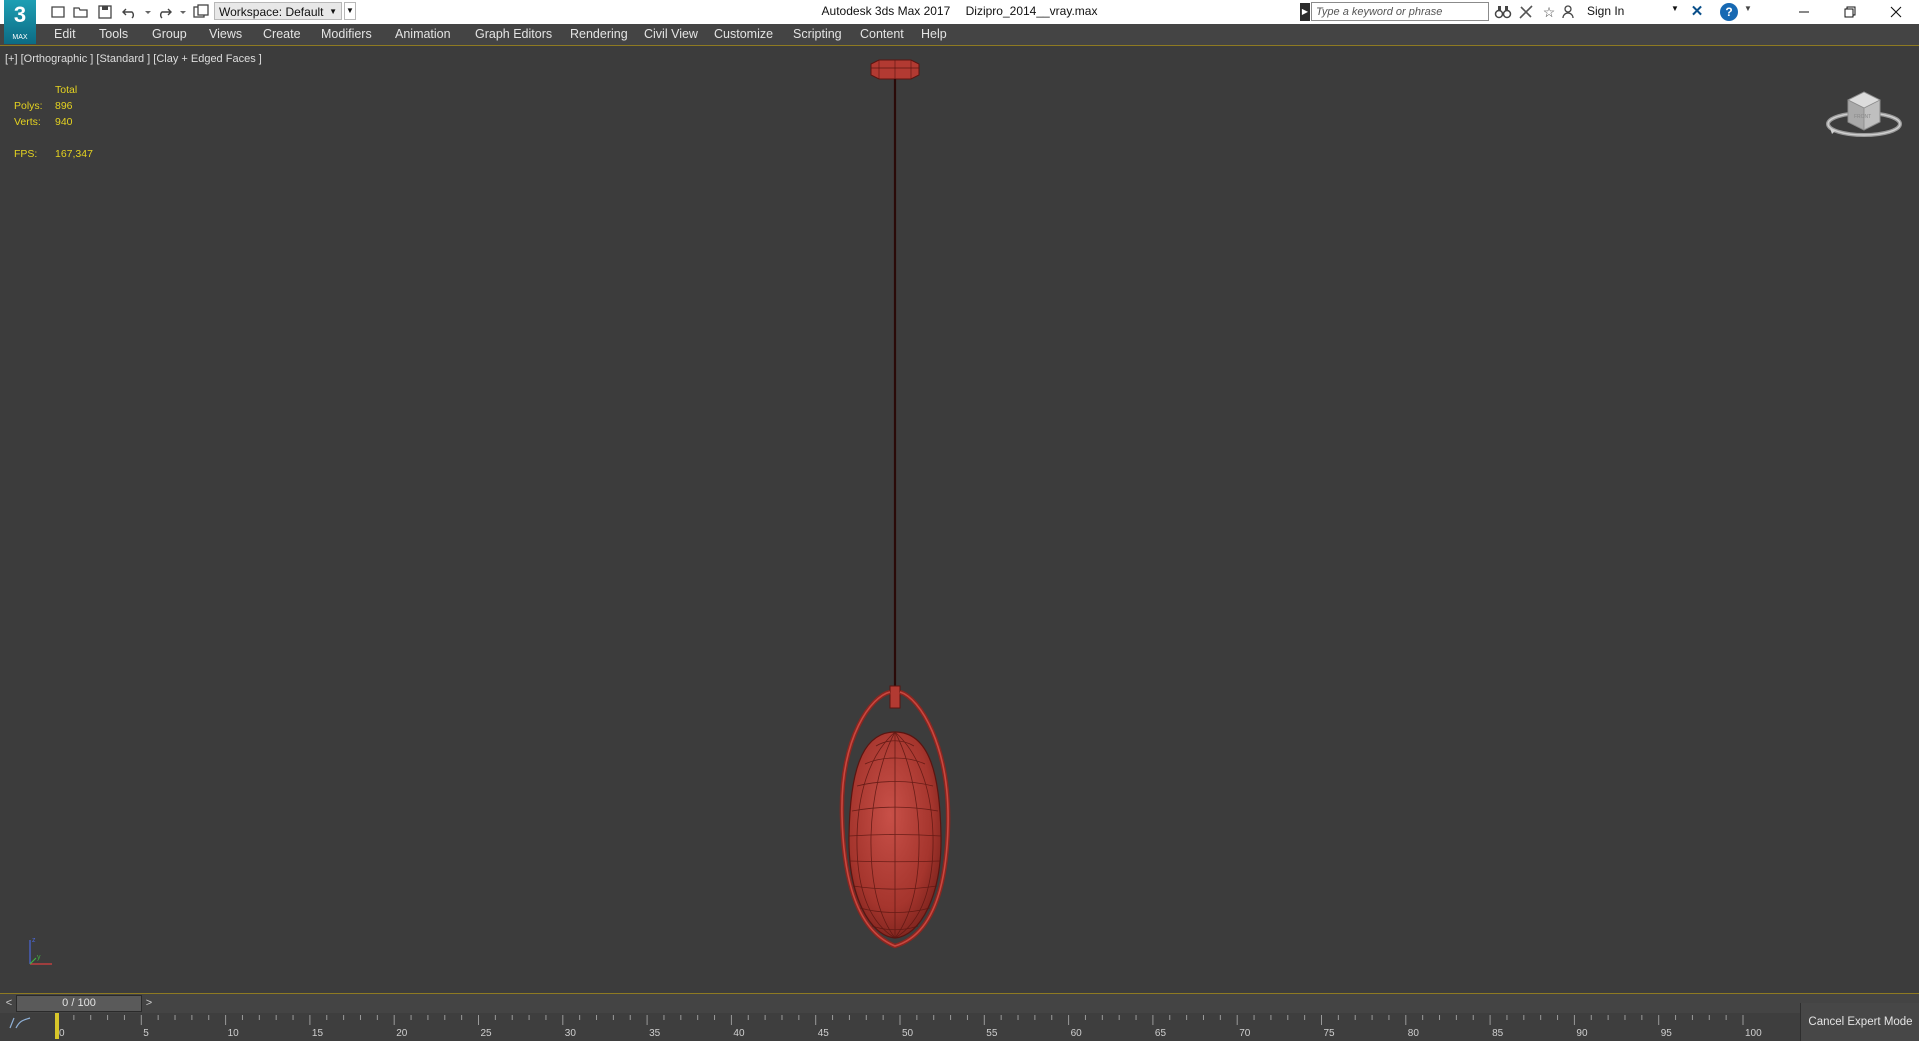 This screenshot has width=1919, height=1041. Describe the element at coordinates (655, 1033) in the screenshot. I see `frame-tick-label: 35` at that location.